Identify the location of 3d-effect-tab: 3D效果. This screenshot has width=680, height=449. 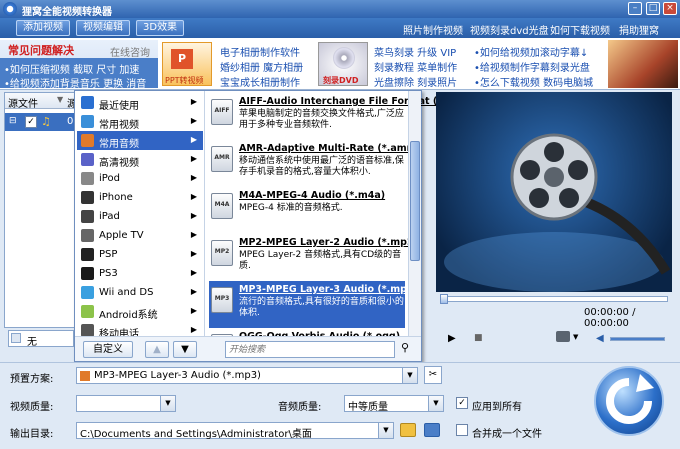
(160, 28).